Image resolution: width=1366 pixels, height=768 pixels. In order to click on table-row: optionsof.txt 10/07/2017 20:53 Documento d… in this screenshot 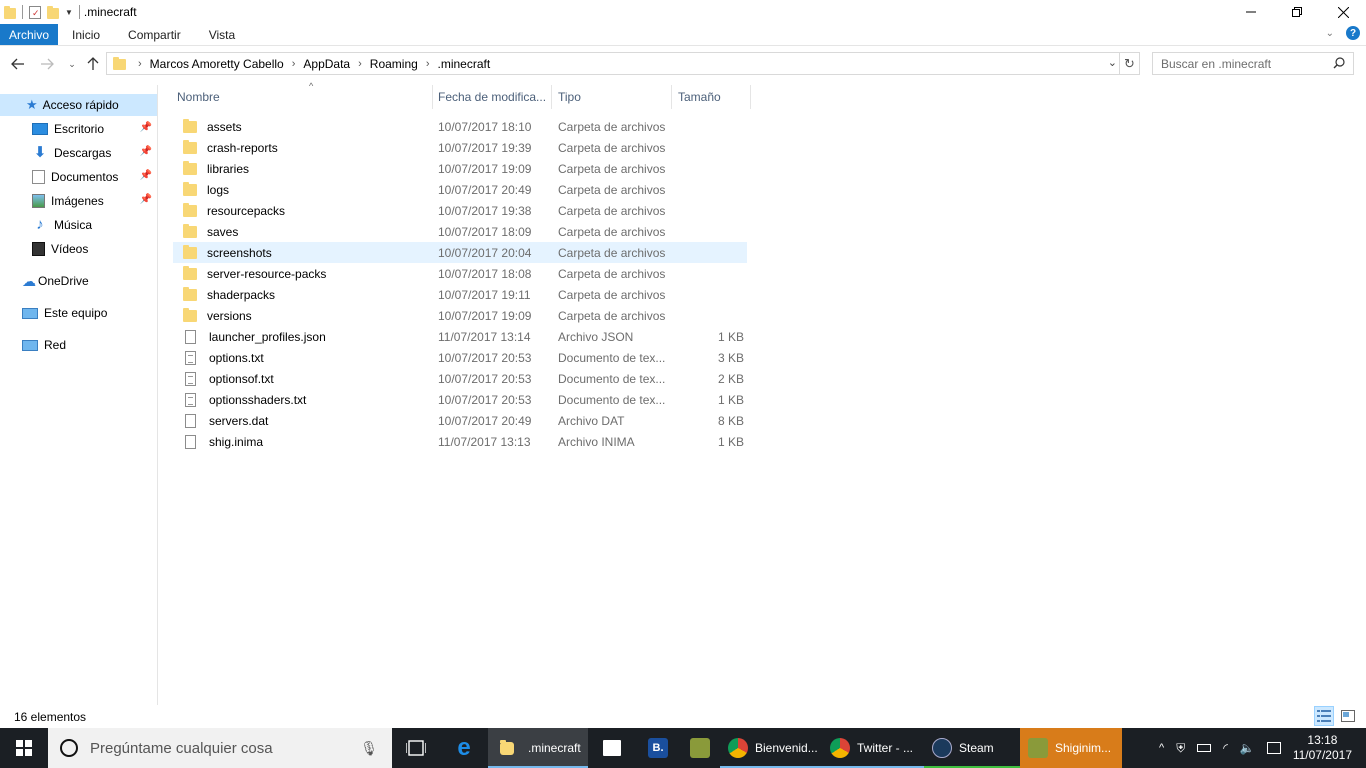, I will do `click(460, 378)`.